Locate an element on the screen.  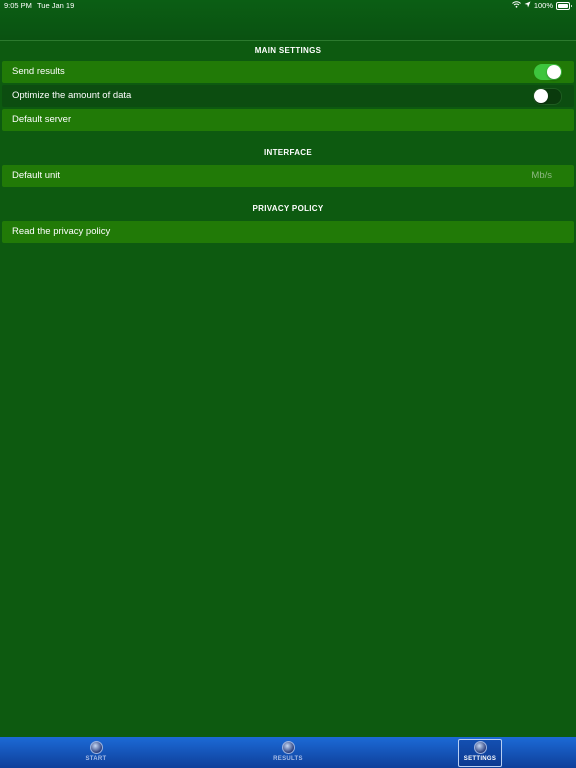
tab-bar: START RESULTS SETTINGS is located at coordinates (288, 752).